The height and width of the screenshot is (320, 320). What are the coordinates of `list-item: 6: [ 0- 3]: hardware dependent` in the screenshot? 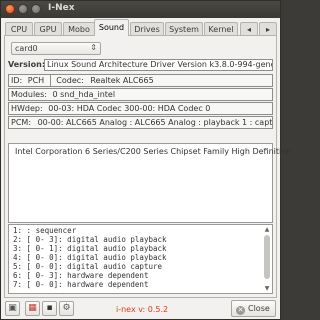 It's located at (140, 275).